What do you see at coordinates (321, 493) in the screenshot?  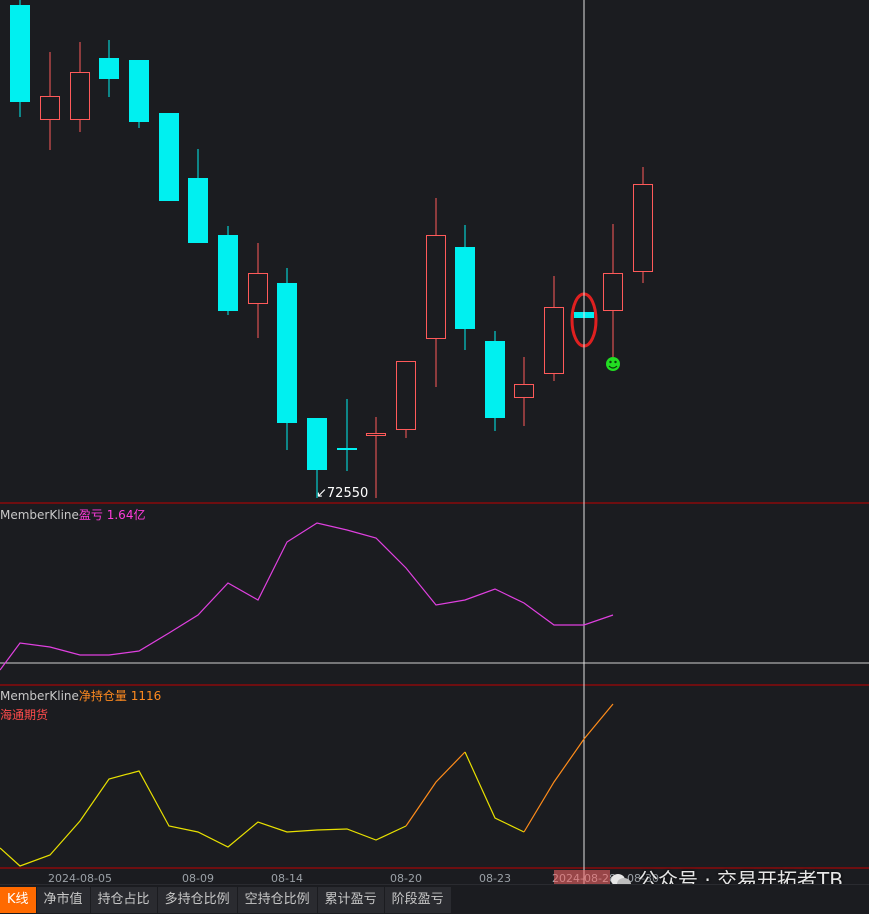 I see `price-low-arrow-icon: ↙` at bounding box center [321, 493].